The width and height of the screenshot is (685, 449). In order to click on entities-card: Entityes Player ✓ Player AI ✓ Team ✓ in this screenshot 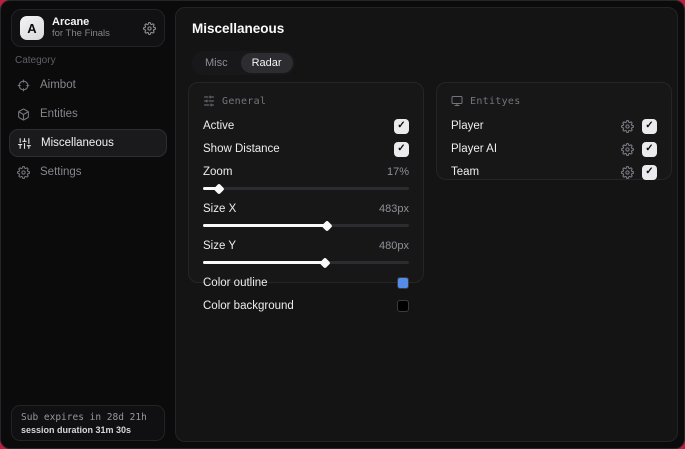, I will do `click(554, 131)`.